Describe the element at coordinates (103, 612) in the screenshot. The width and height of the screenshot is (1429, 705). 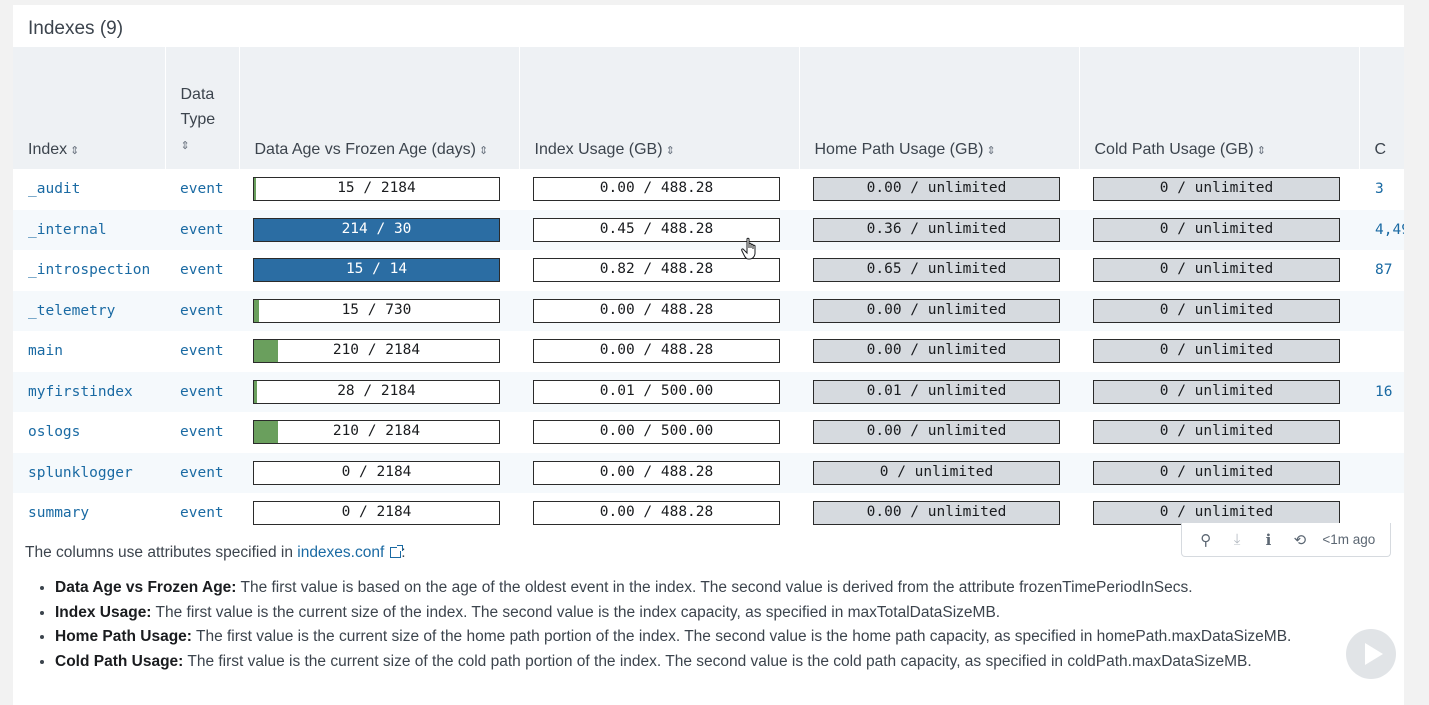
I see `note-term: Index Usage:` at that location.